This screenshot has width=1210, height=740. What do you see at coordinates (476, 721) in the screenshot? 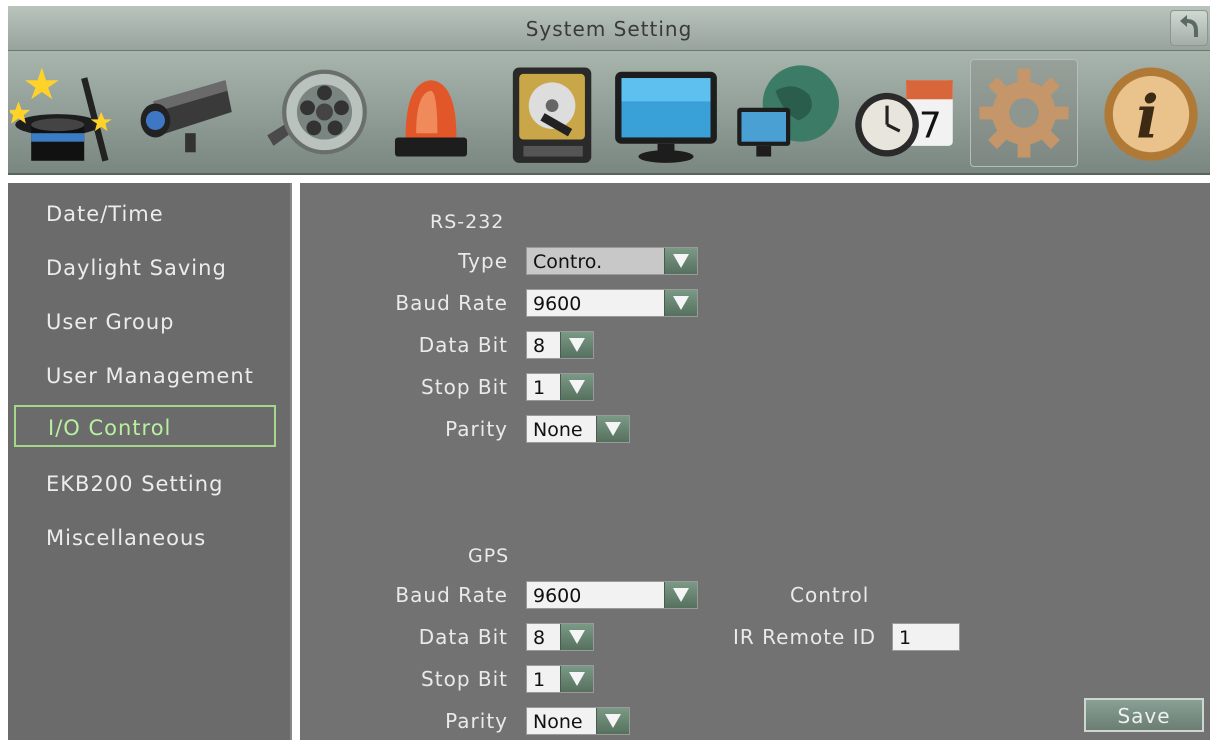
I see `gps-parity-label: Parity` at bounding box center [476, 721].